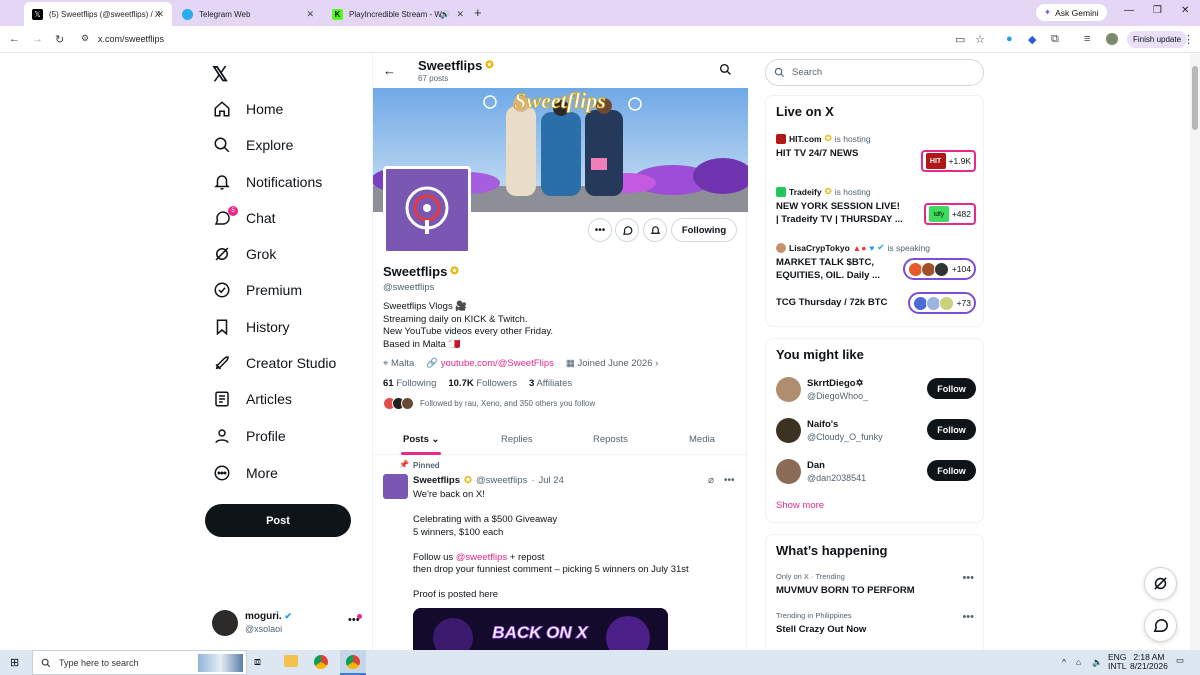 This screenshot has height=675, width=1200. What do you see at coordinates (59, 39) in the screenshot?
I see `reload-icon: ↻` at bounding box center [59, 39].